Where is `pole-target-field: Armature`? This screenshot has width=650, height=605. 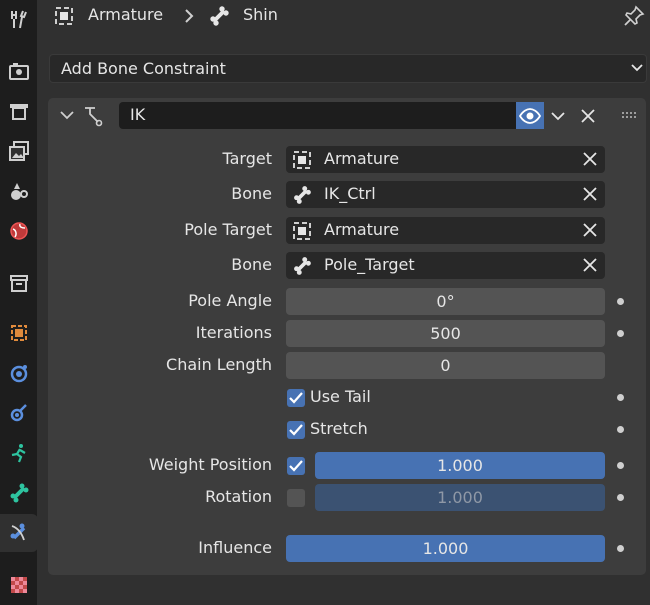 pole-target-field: Armature is located at coordinates (445, 230).